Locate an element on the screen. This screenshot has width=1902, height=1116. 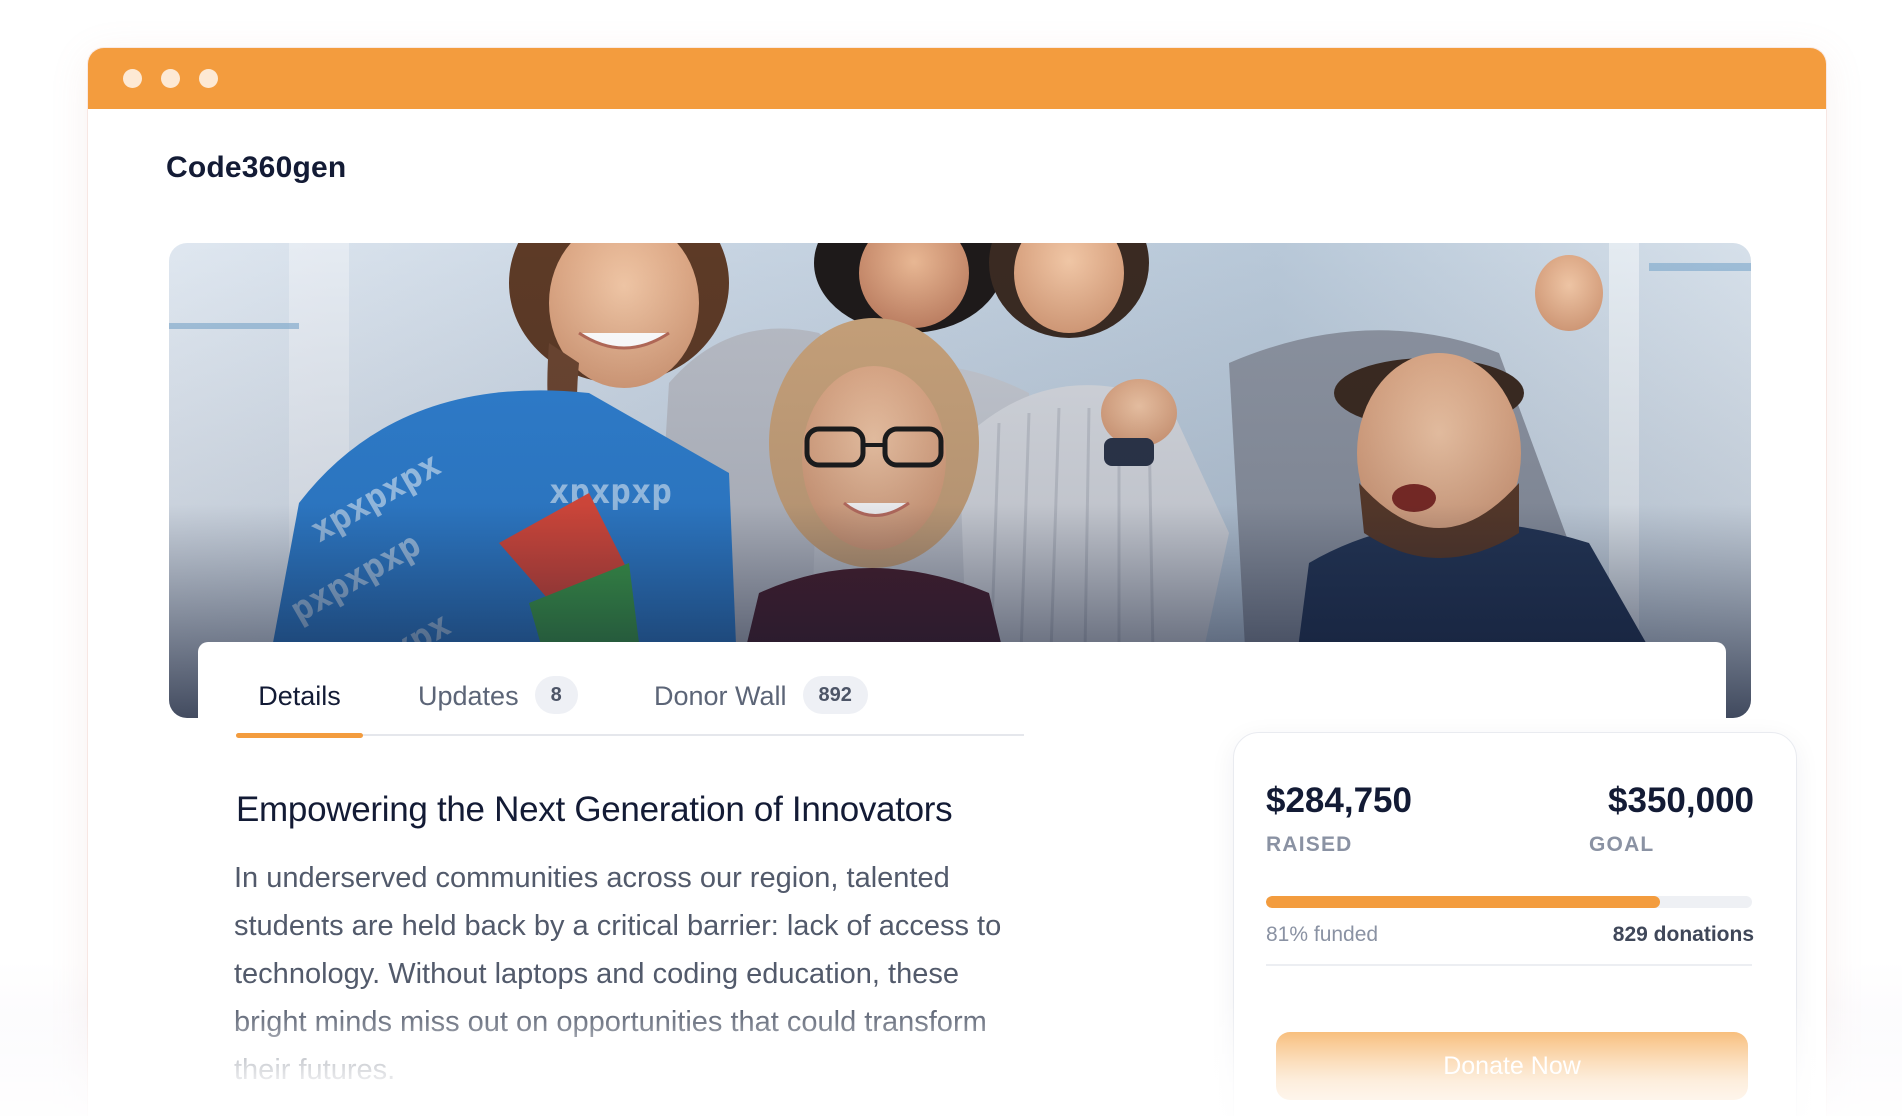
goal-label: GOAL is located at coordinates (1622, 844).